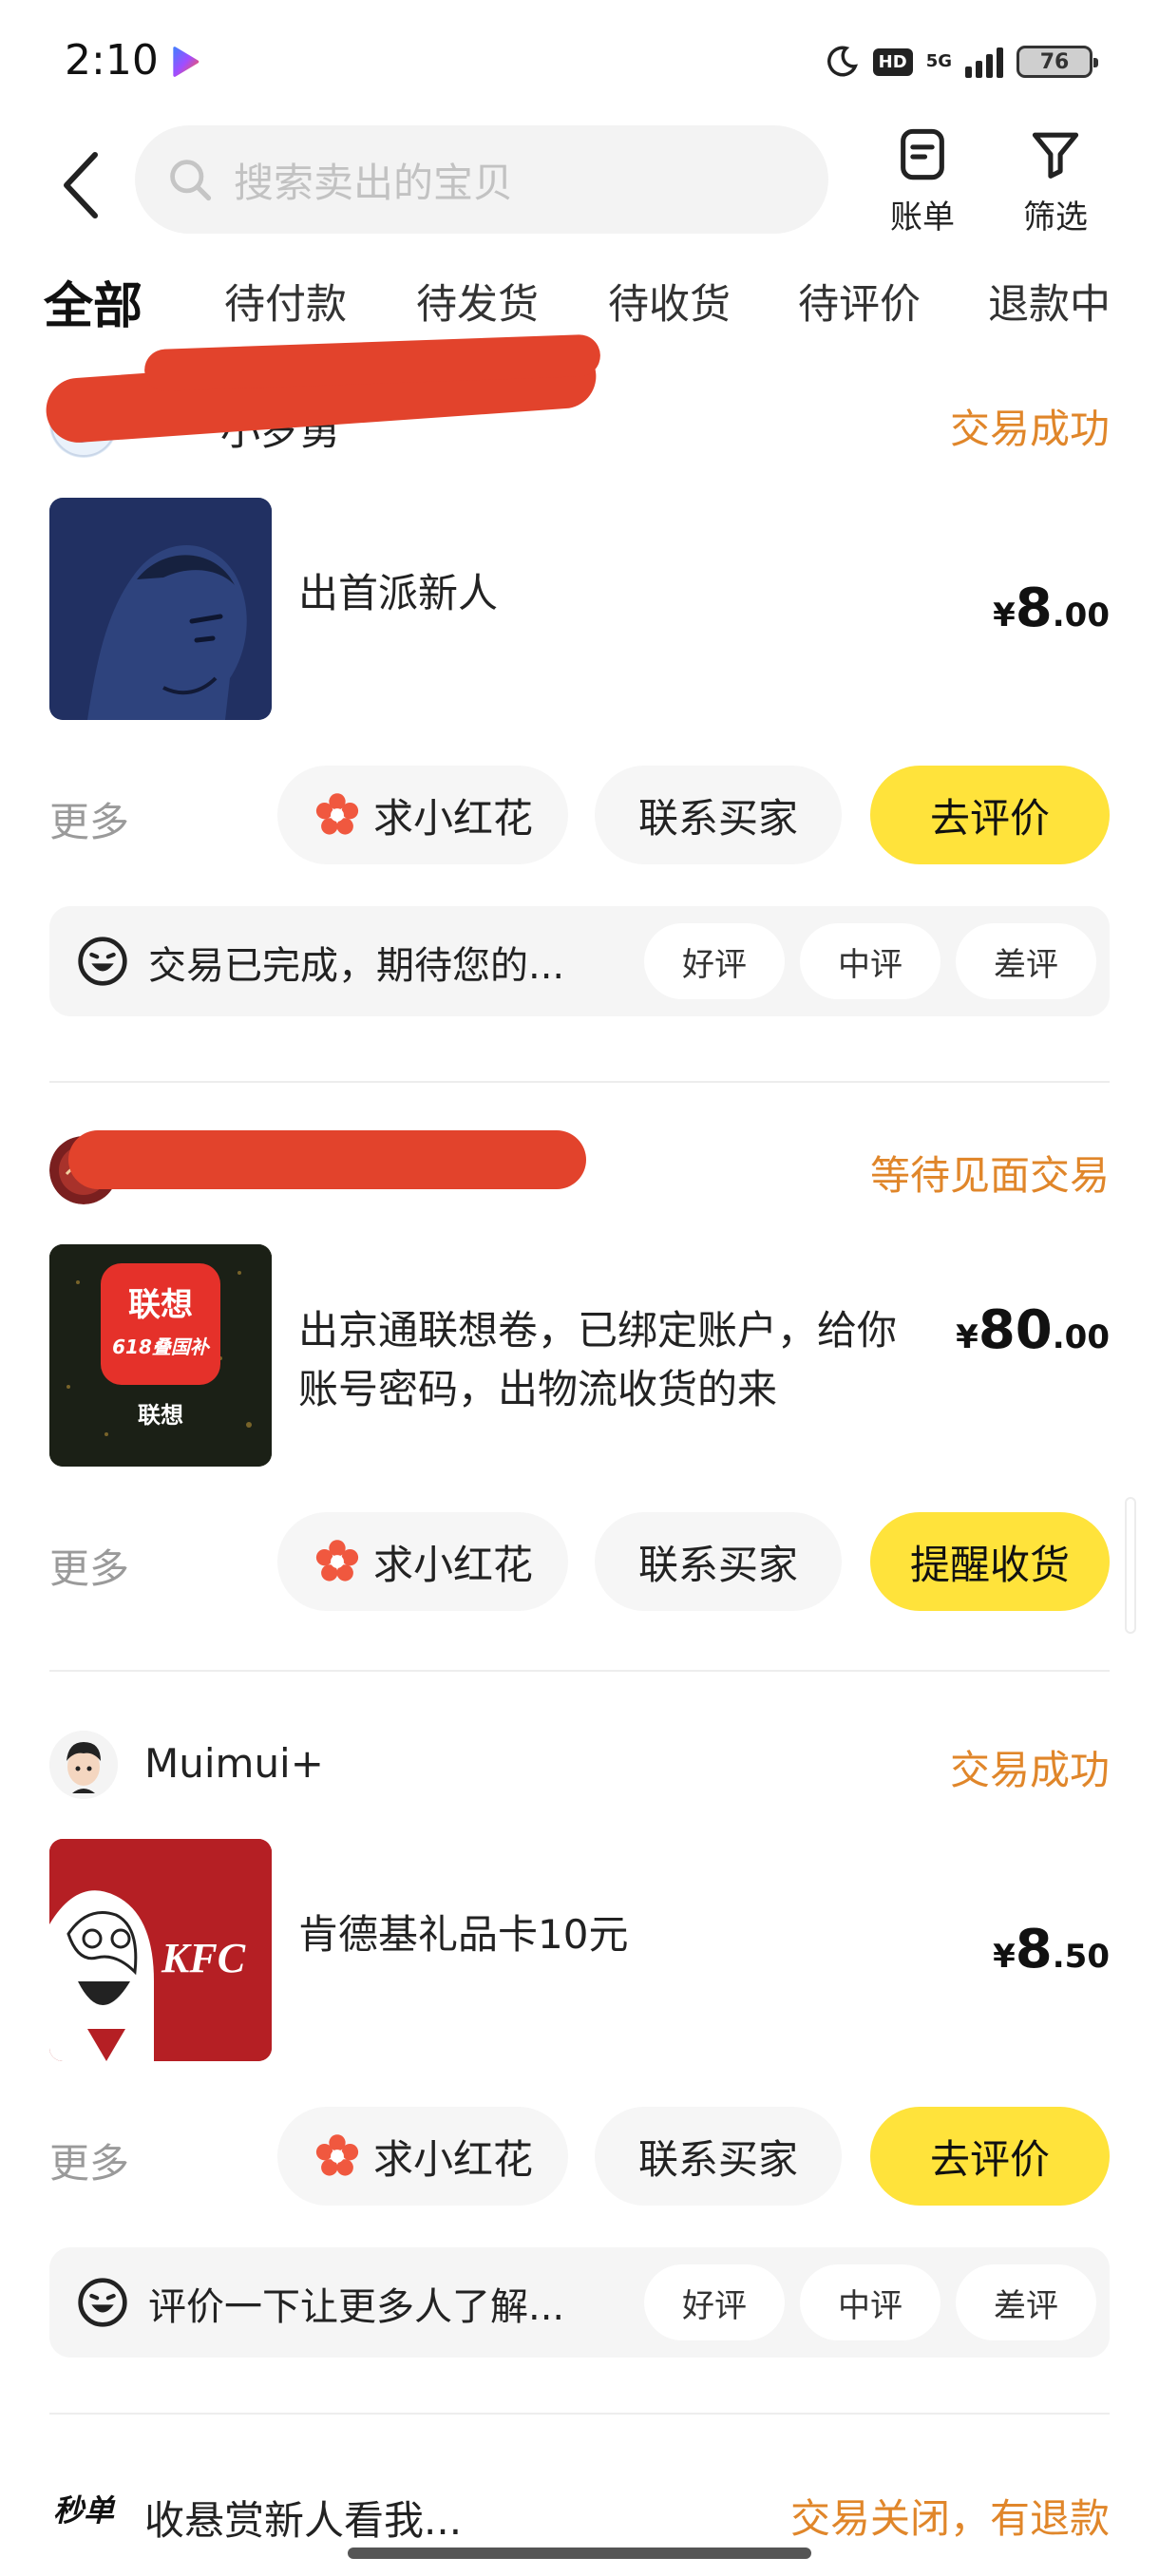 The image size is (1159, 2576). Describe the element at coordinates (990, 1561) in the screenshot. I see `remind-receipt-button: 提醒收货` at that location.